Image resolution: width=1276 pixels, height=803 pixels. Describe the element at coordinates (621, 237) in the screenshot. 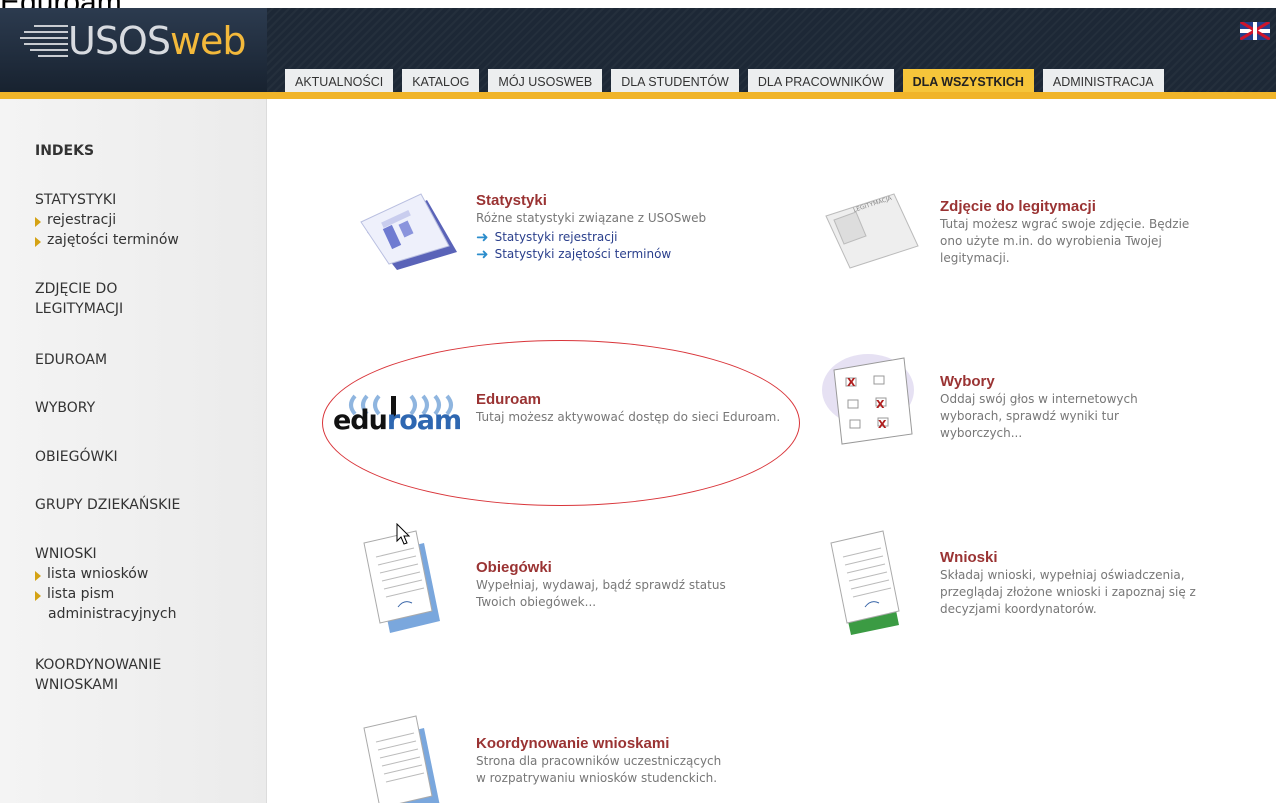

I see `link-statystyki-rejestracji: ➜ Statystyki rejestracji` at that location.